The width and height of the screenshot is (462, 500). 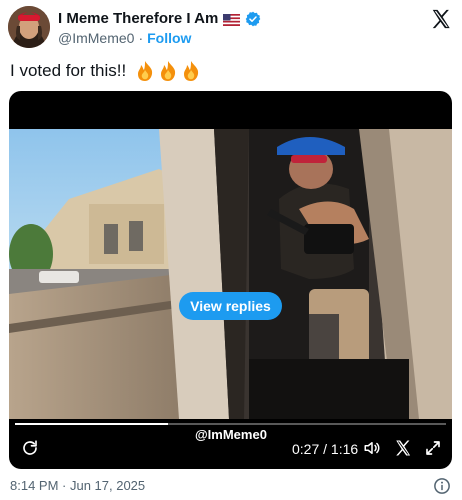 What do you see at coordinates (441, 19) in the screenshot?
I see `x-logo-icon` at bounding box center [441, 19].